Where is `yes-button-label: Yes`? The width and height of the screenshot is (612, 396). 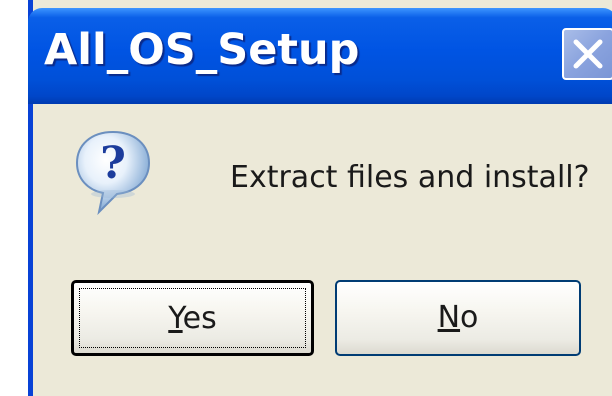 yes-button-label: Yes is located at coordinates (192, 318).